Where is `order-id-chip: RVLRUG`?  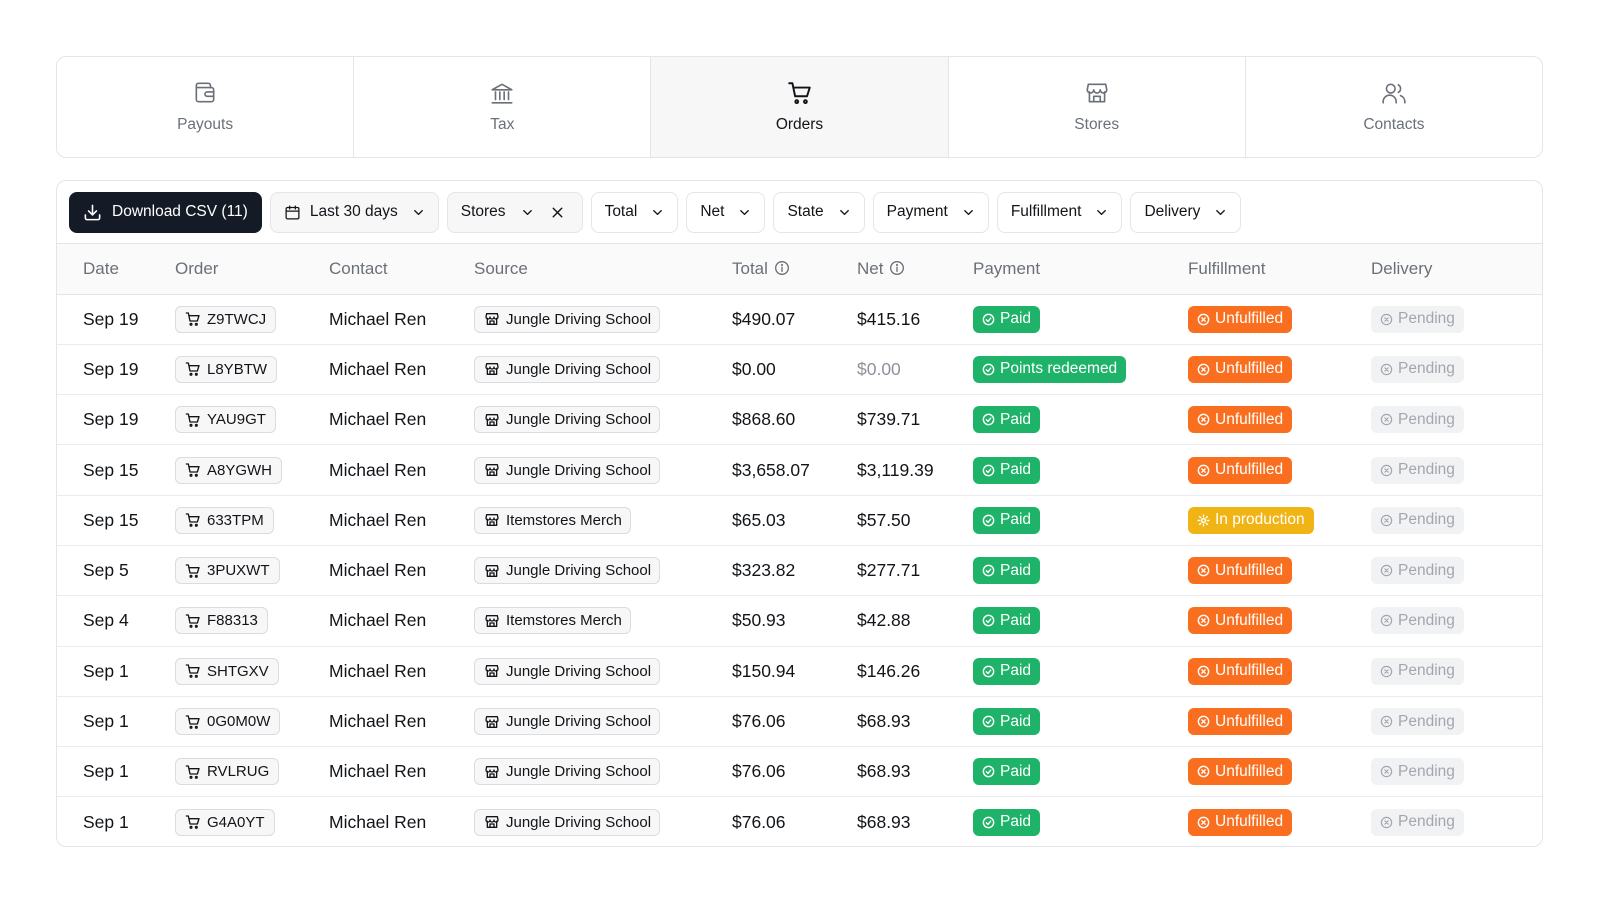 order-id-chip: RVLRUG is located at coordinates (227, 772).